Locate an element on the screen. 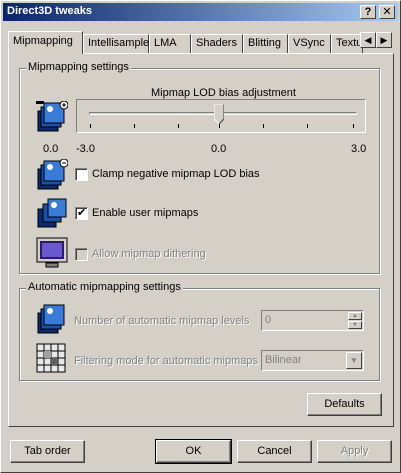 This screenshot has width=401, height=473. tab-scroll-left-icon: ◀ is located at coordinates (368, 40).